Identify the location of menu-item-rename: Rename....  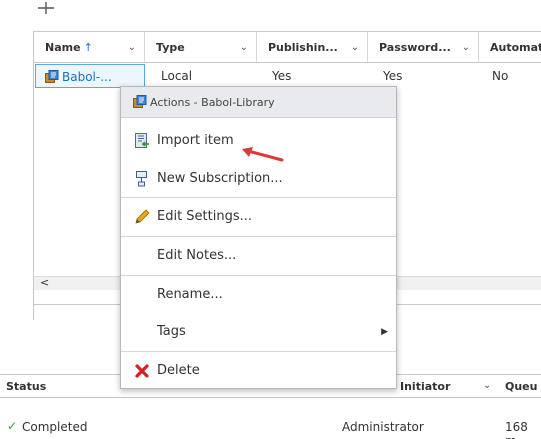
(258, 295).